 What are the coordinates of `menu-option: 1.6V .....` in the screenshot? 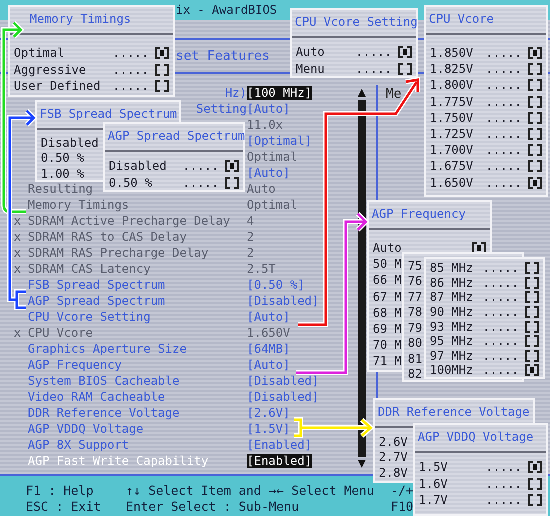 It's located at (480, 484).